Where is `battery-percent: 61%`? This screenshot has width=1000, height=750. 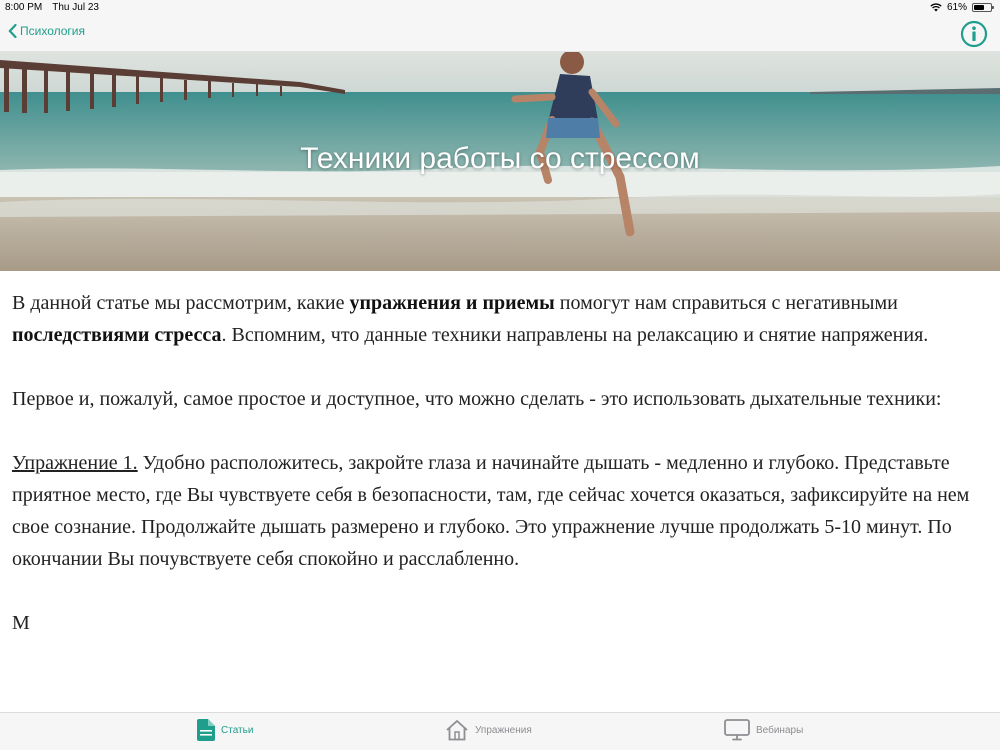
battery-percent: 61% is located at coordinates (956, 7).